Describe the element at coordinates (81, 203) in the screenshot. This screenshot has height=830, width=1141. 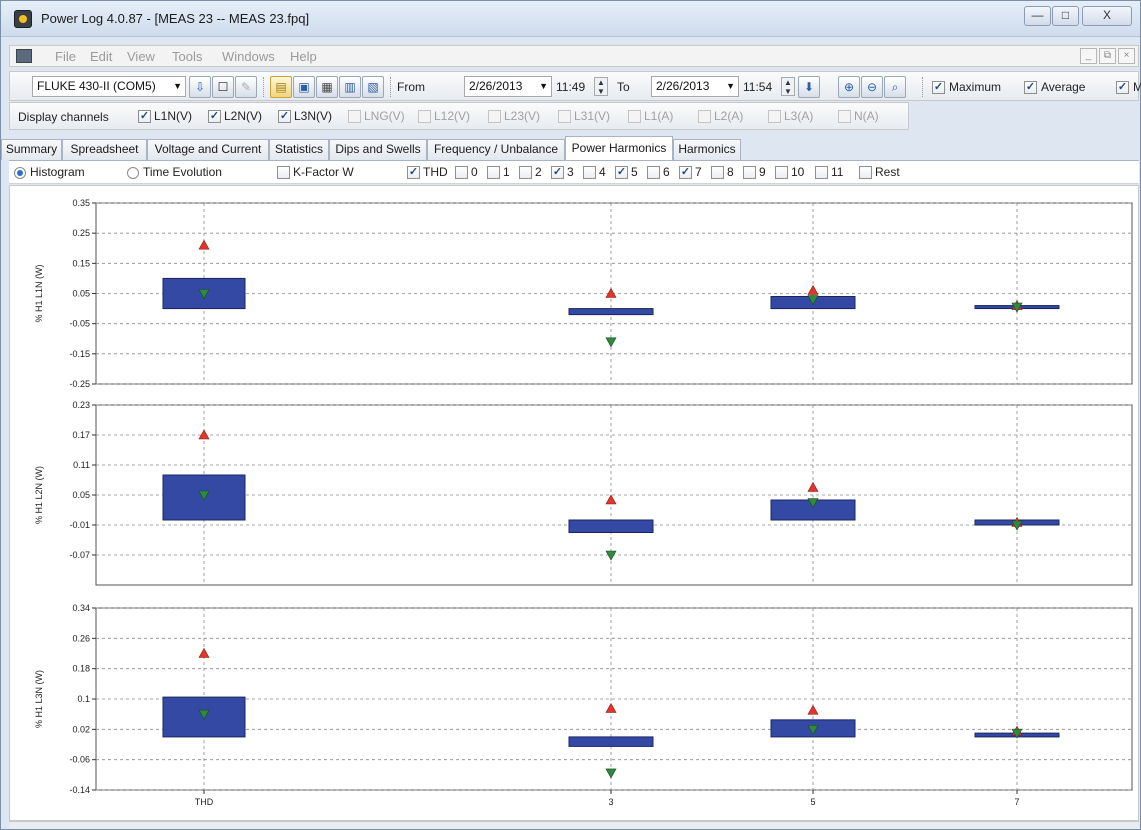
I see `y-tick-label: 0.35` at that location.